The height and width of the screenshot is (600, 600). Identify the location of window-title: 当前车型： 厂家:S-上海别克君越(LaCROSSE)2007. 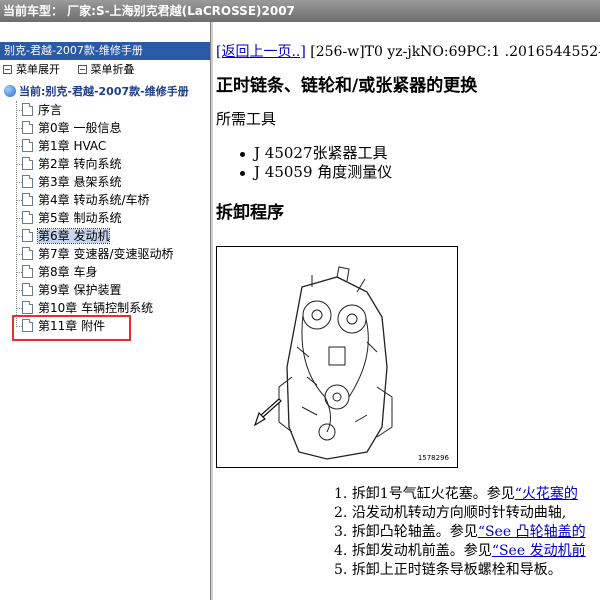
(300, 11).